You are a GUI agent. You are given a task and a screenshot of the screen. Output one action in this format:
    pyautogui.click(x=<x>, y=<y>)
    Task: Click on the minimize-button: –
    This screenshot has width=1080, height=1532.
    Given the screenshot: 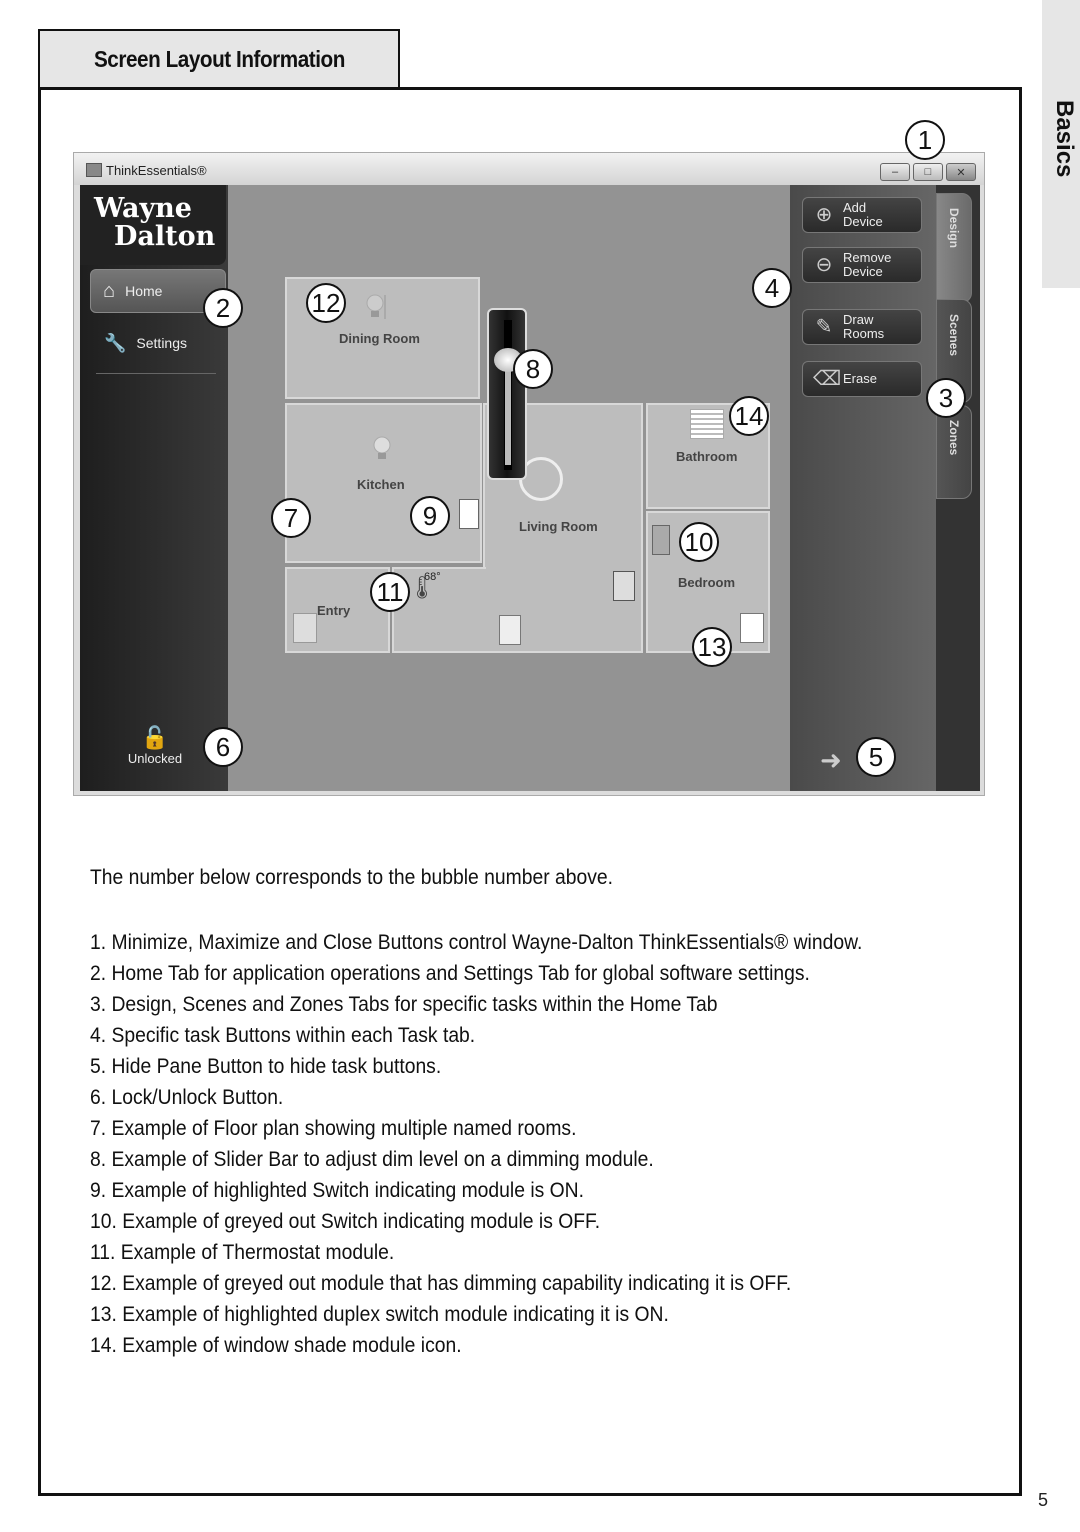 What is the action you would take?
    pyautogui.click(x=895, y=172)
    